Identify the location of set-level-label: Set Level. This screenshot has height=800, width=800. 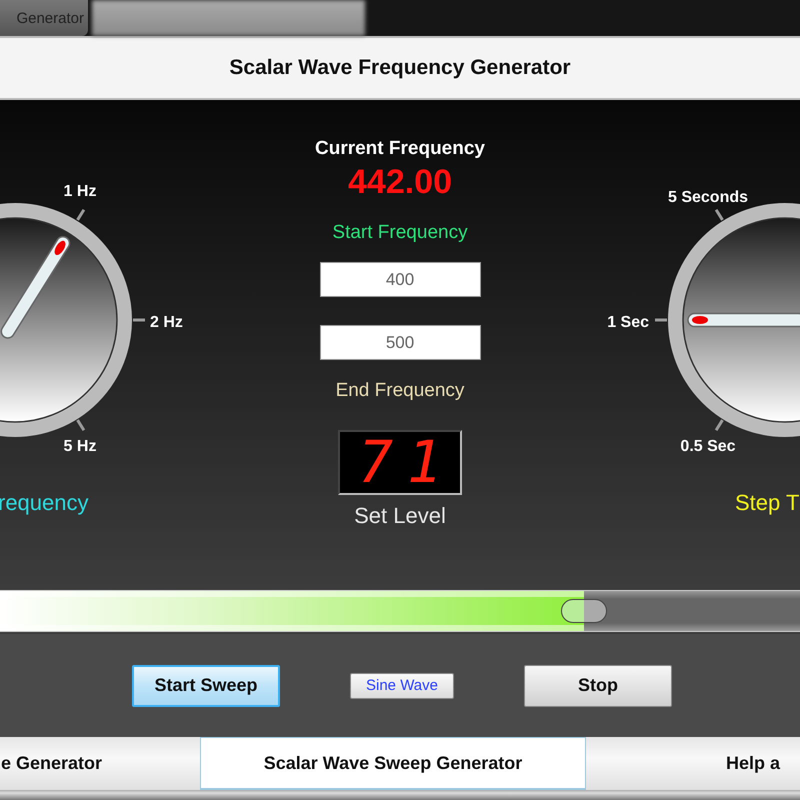
(400, 516).